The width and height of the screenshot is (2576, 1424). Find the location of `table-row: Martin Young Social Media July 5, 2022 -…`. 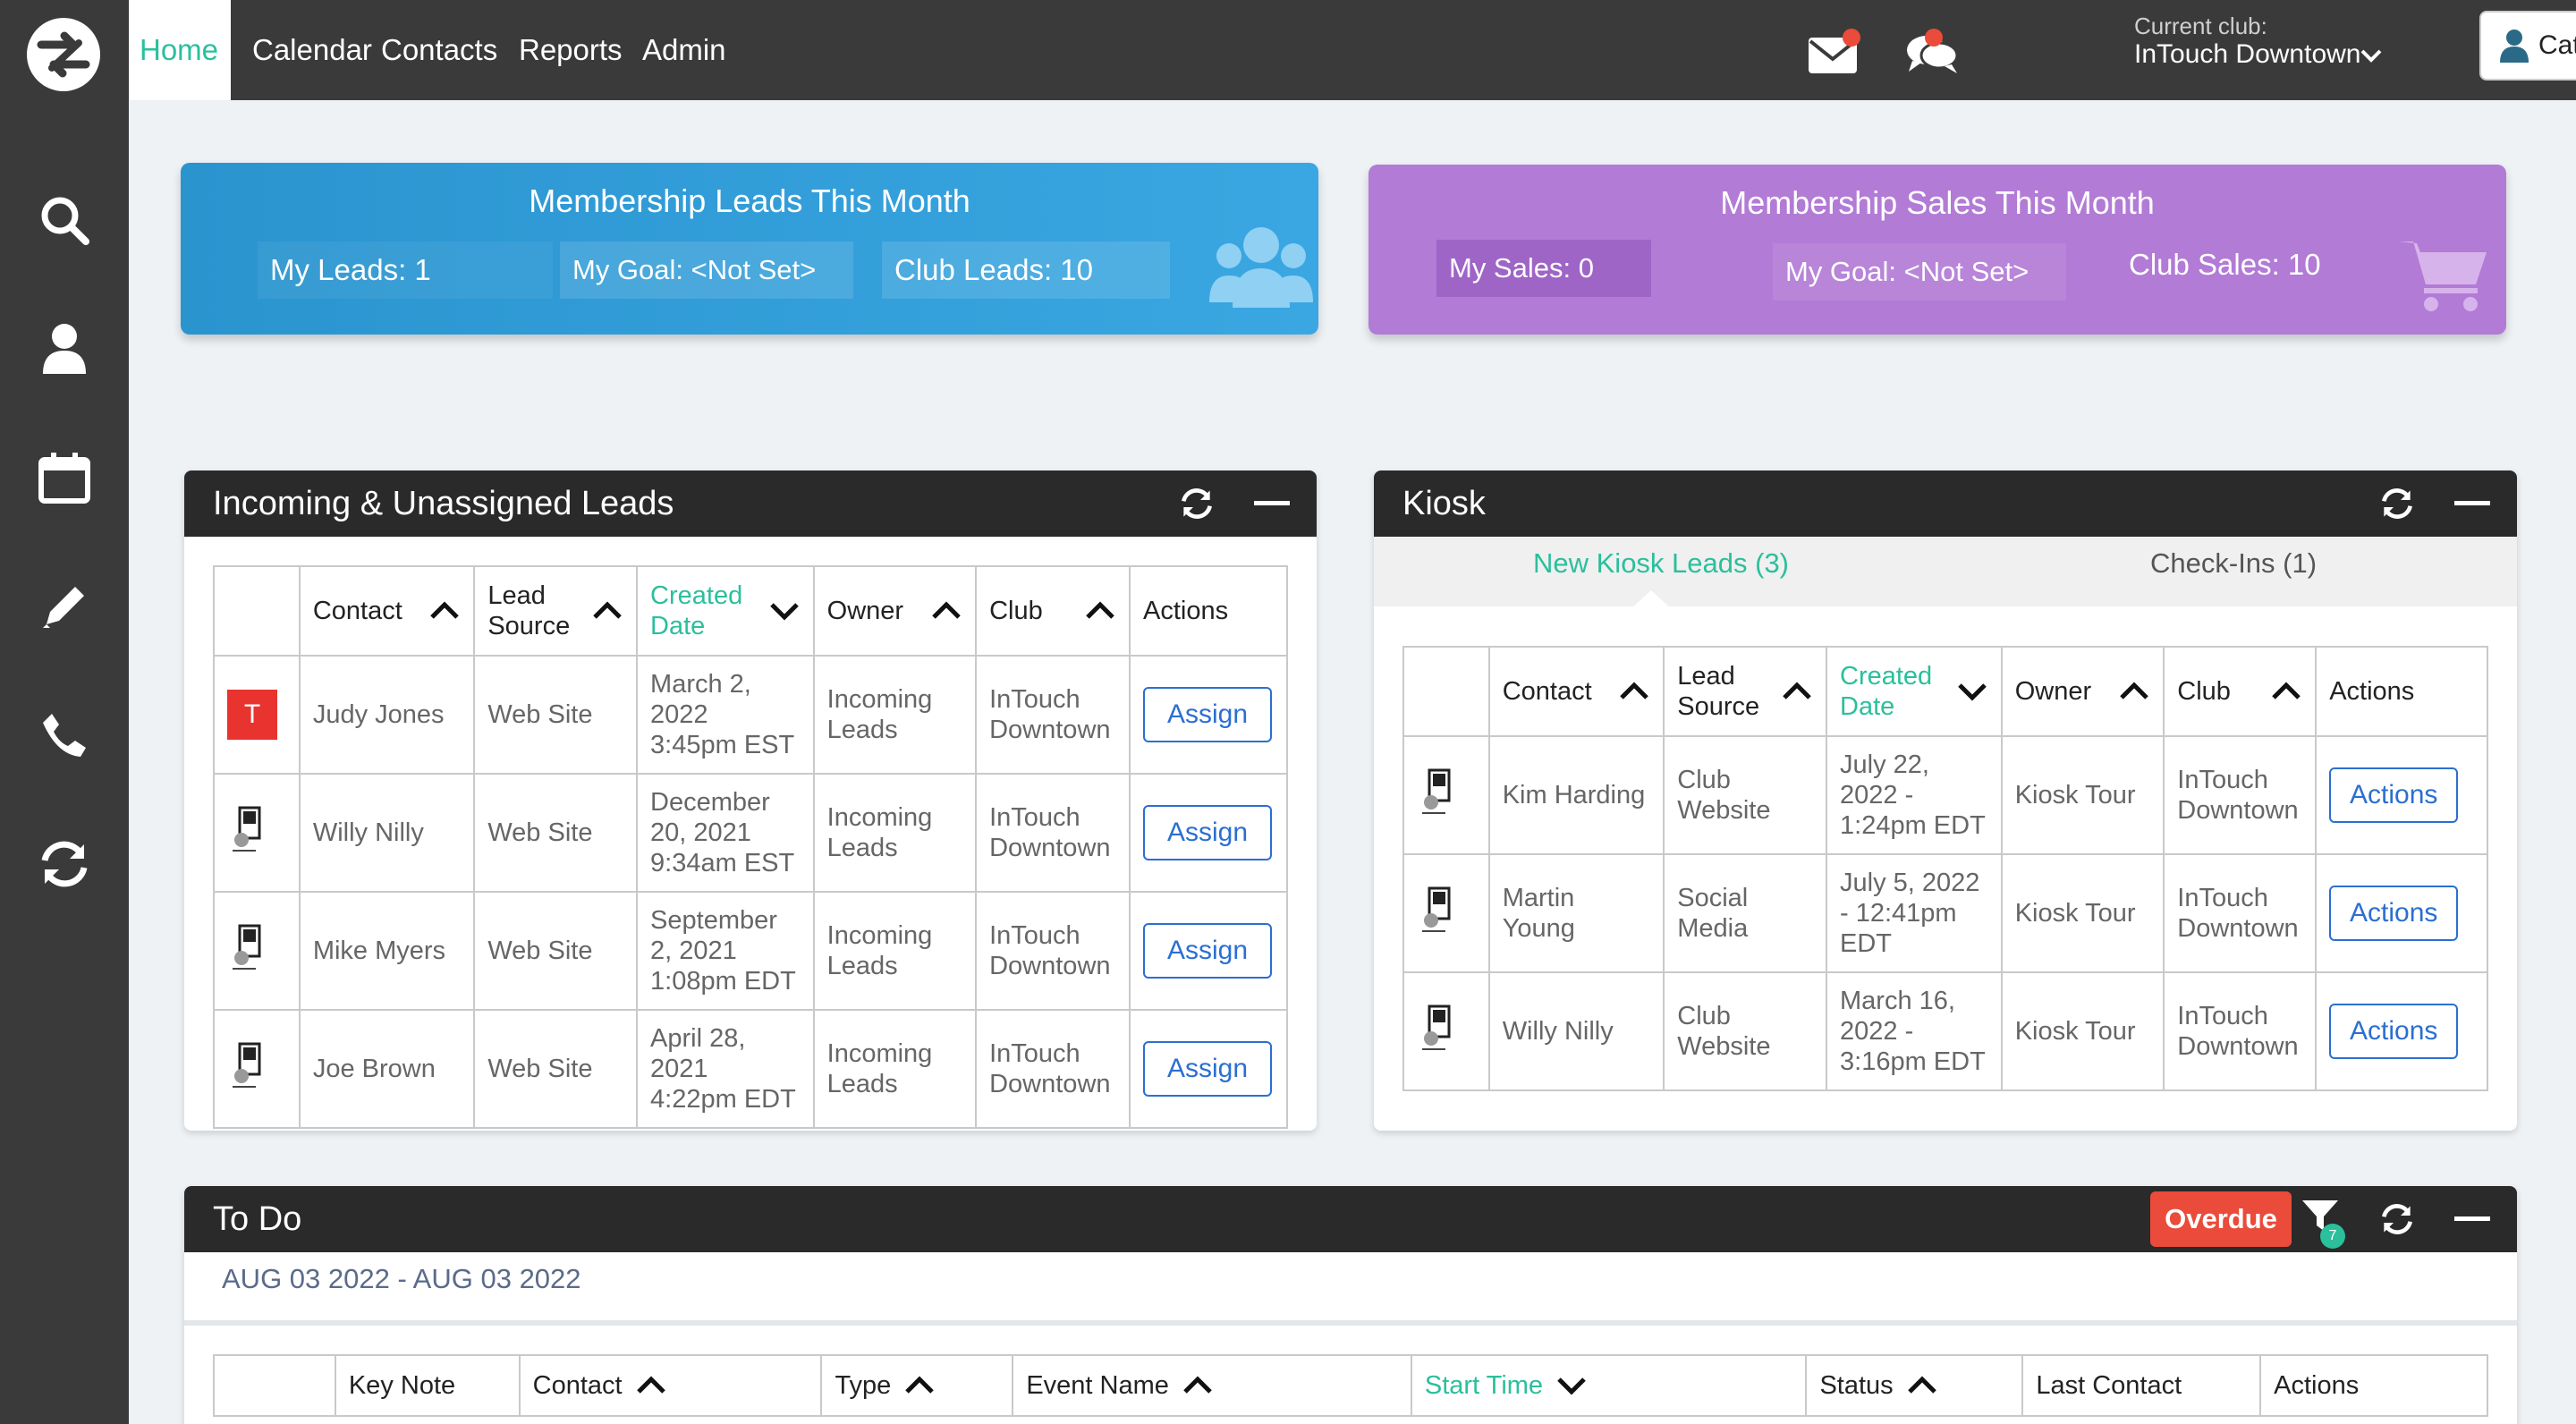

table-row: Martin Young Social Media July 5, 2022 -… is located at coordinates (1945, 913).